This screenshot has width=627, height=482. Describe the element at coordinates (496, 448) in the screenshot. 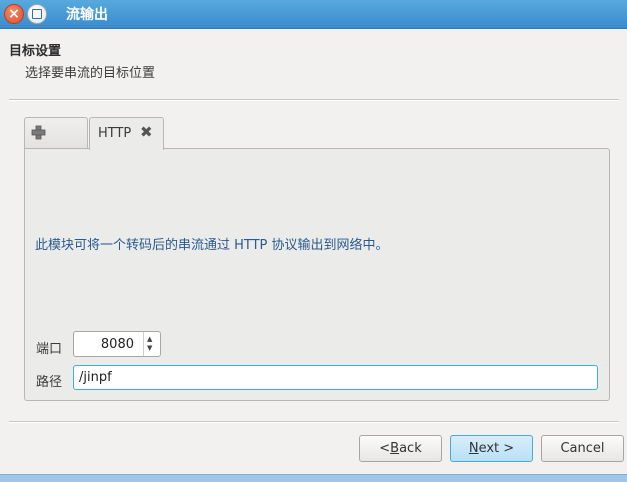

I see `next-label-post: ext >` at that location.